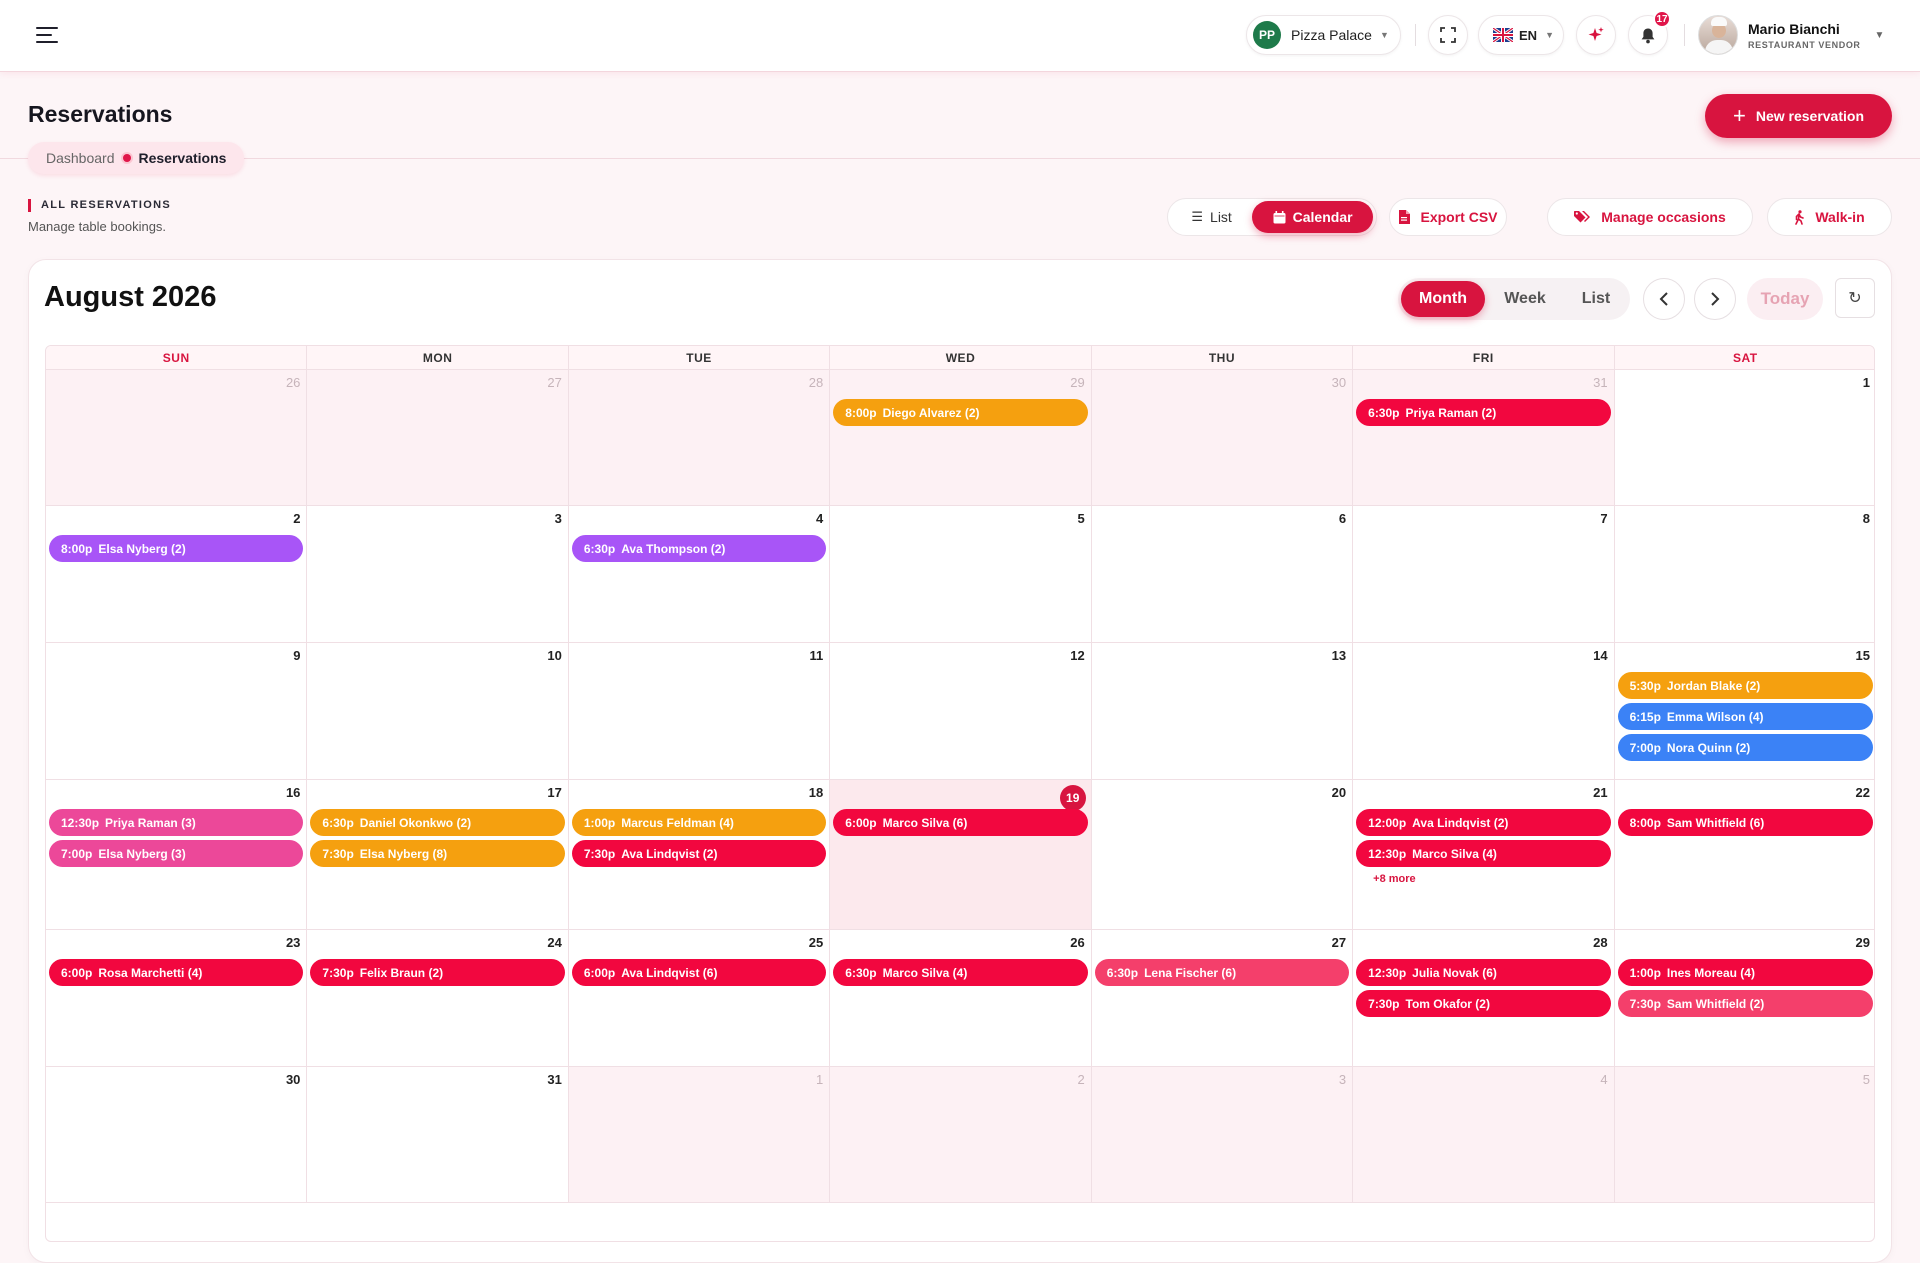 This screenshot has height=1263, width=1920. I want to click on view-list-button: List, so click(1596, 299).